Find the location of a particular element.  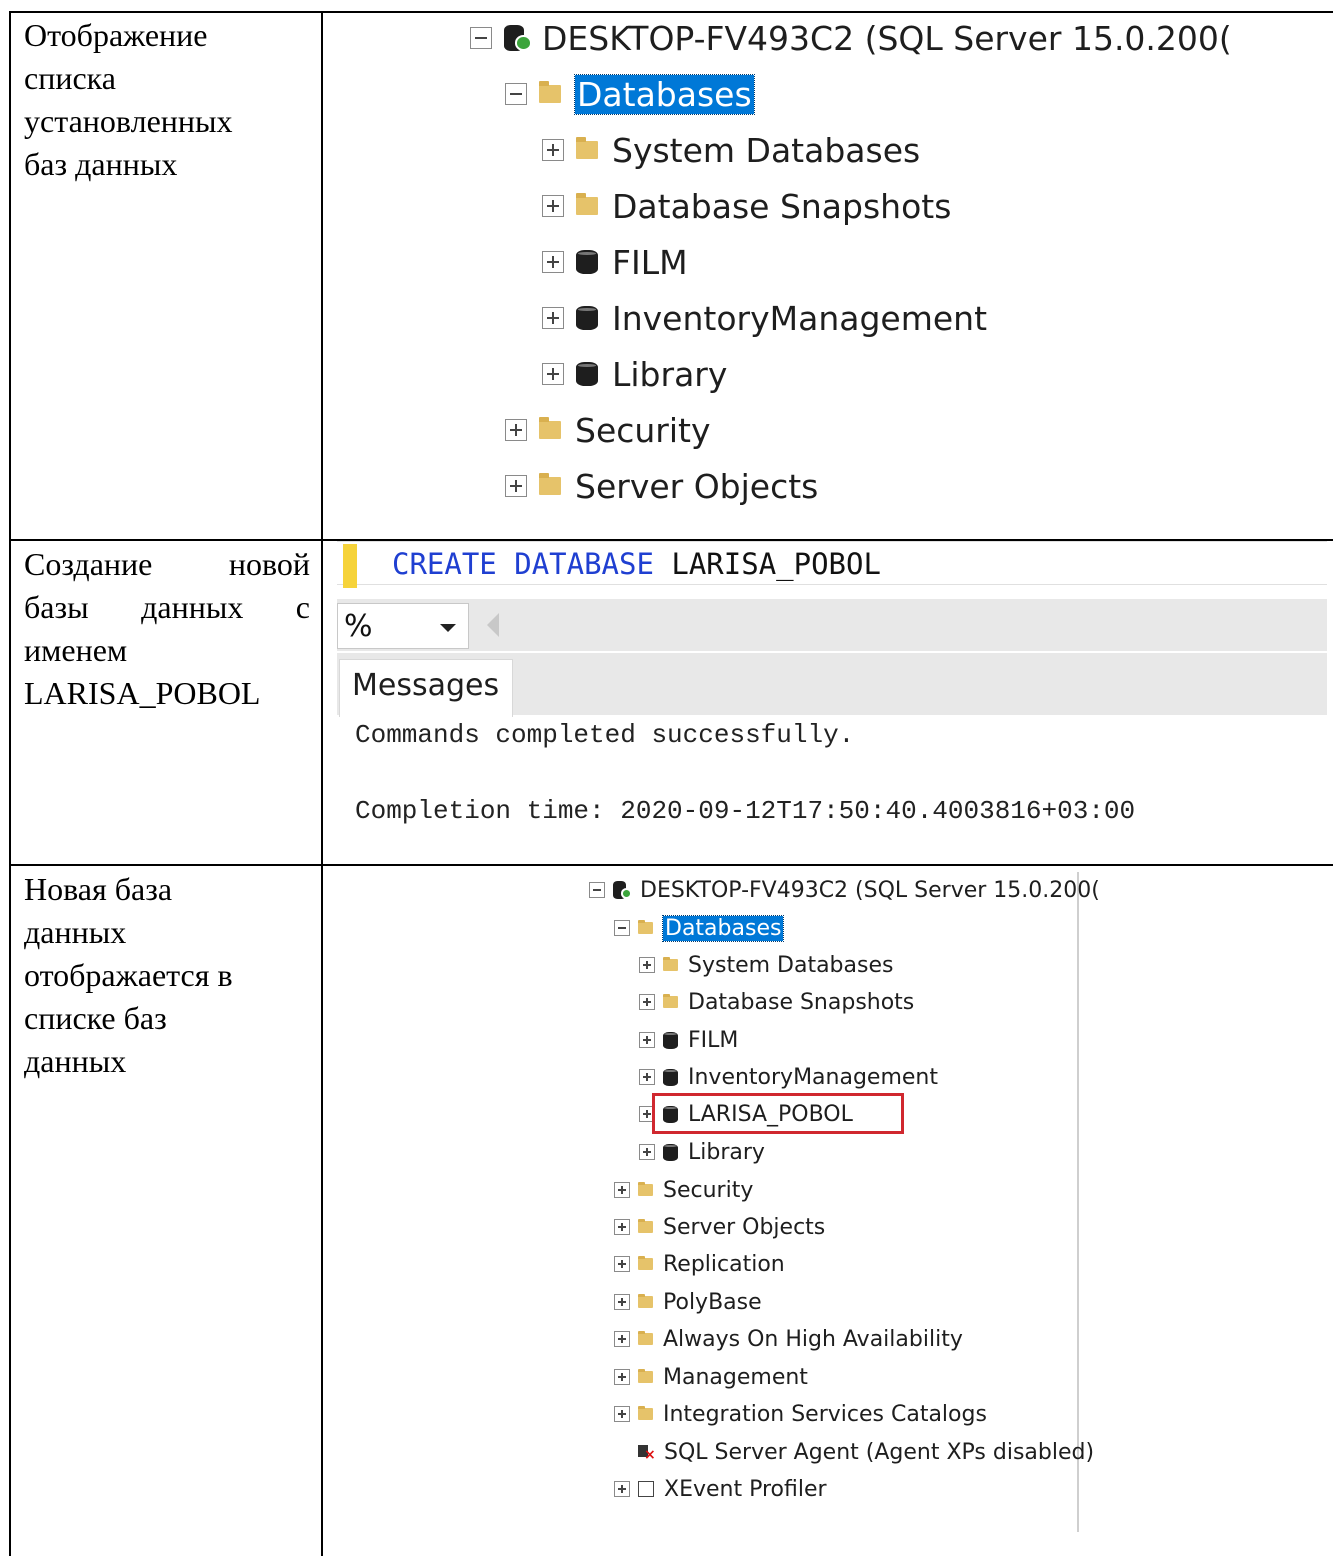

tree-item-inventorymanagement: InventoryManagement is located at coordinates (788, 1077).